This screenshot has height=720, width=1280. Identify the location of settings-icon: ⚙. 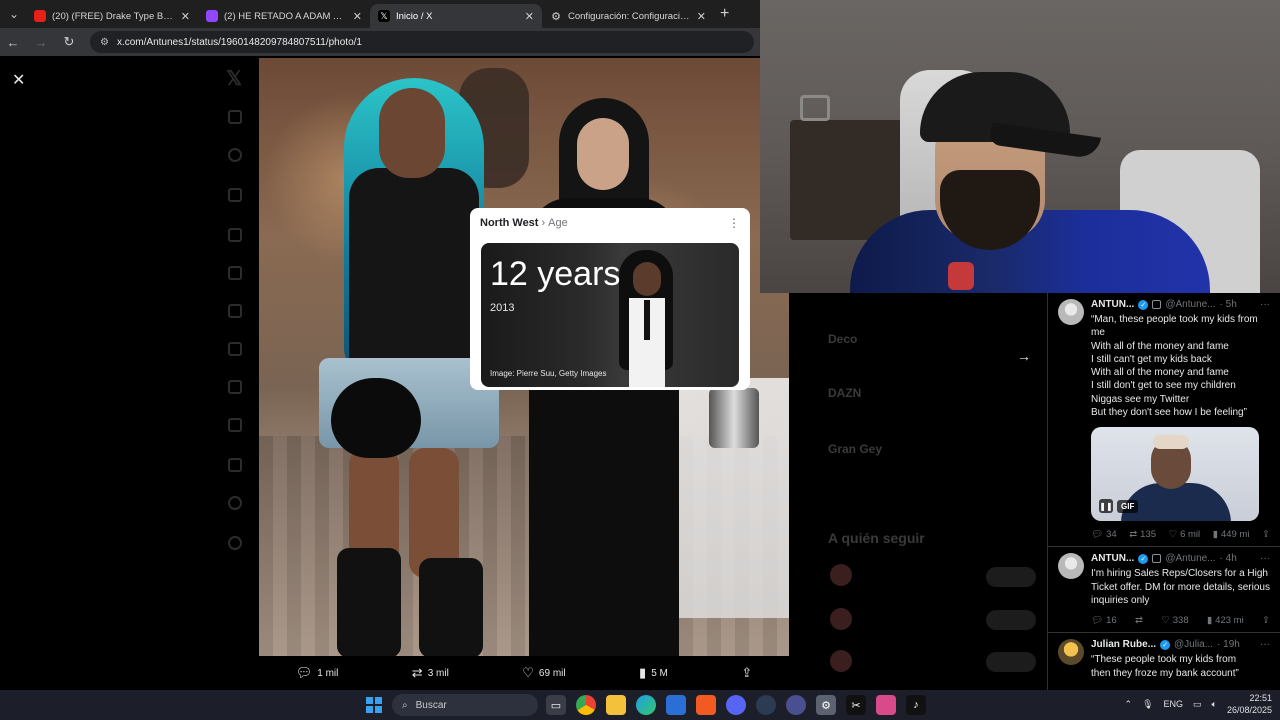
(826, 705).